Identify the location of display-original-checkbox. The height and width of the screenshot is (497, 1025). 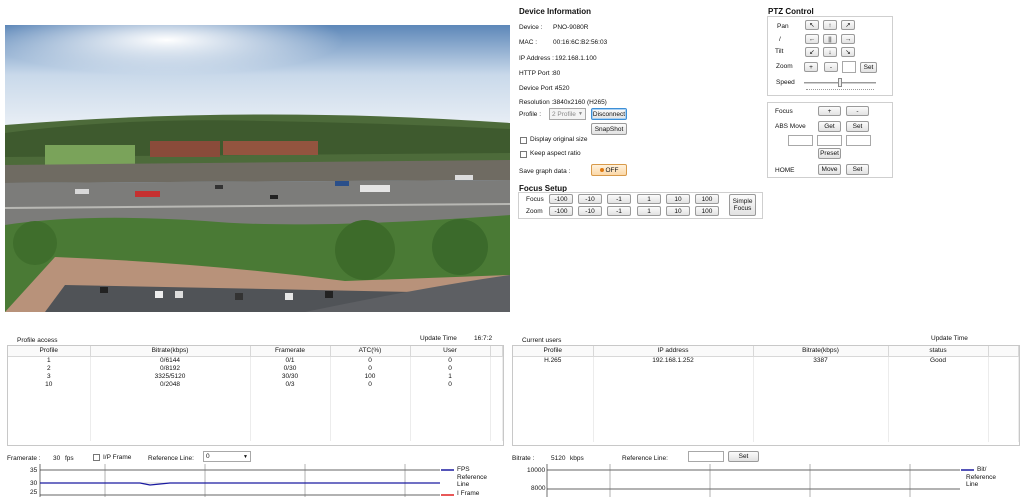
(523, 140).